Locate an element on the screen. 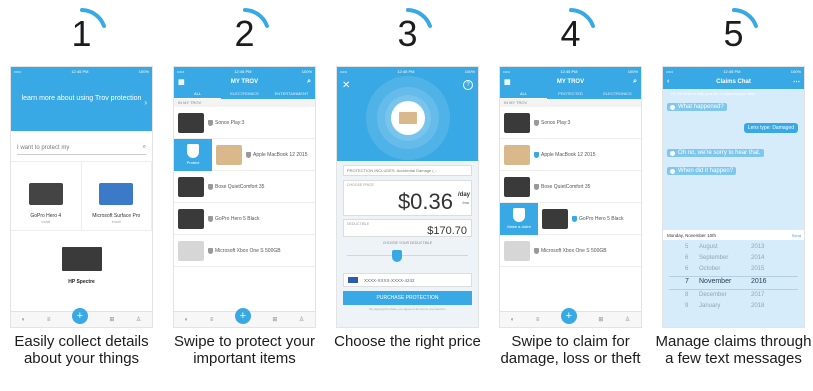 This screenshot has width=813, height=391. list-item: Apple MacBook 12 2015 is located at coordinates (570, 155).